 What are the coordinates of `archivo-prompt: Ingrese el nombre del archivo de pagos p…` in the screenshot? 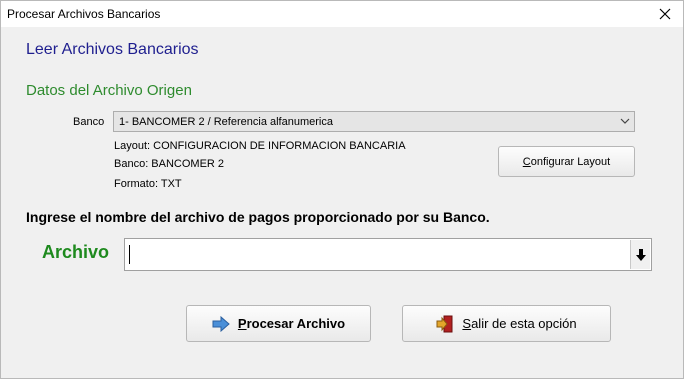 It's located at (258, 217).